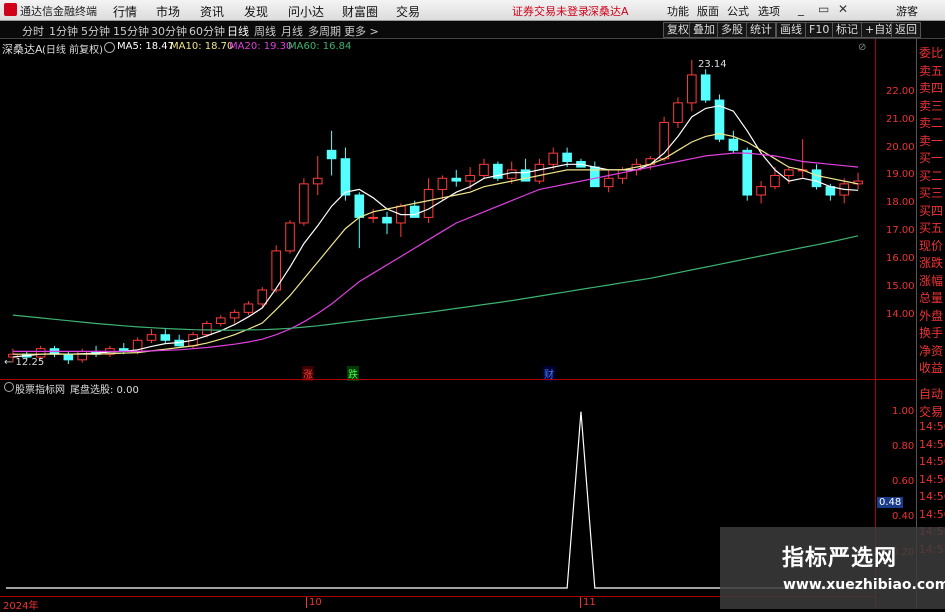 The height and width of the screenshot is (612, 945). I want to click on restore-icon: ▭, so click(823, 9).